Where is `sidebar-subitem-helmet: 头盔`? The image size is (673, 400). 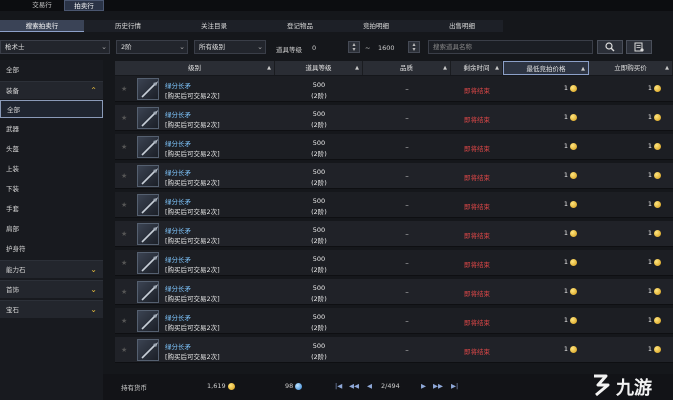 sidebar-subitem-helmet: 头盔 is located at coordinates (51, 149).